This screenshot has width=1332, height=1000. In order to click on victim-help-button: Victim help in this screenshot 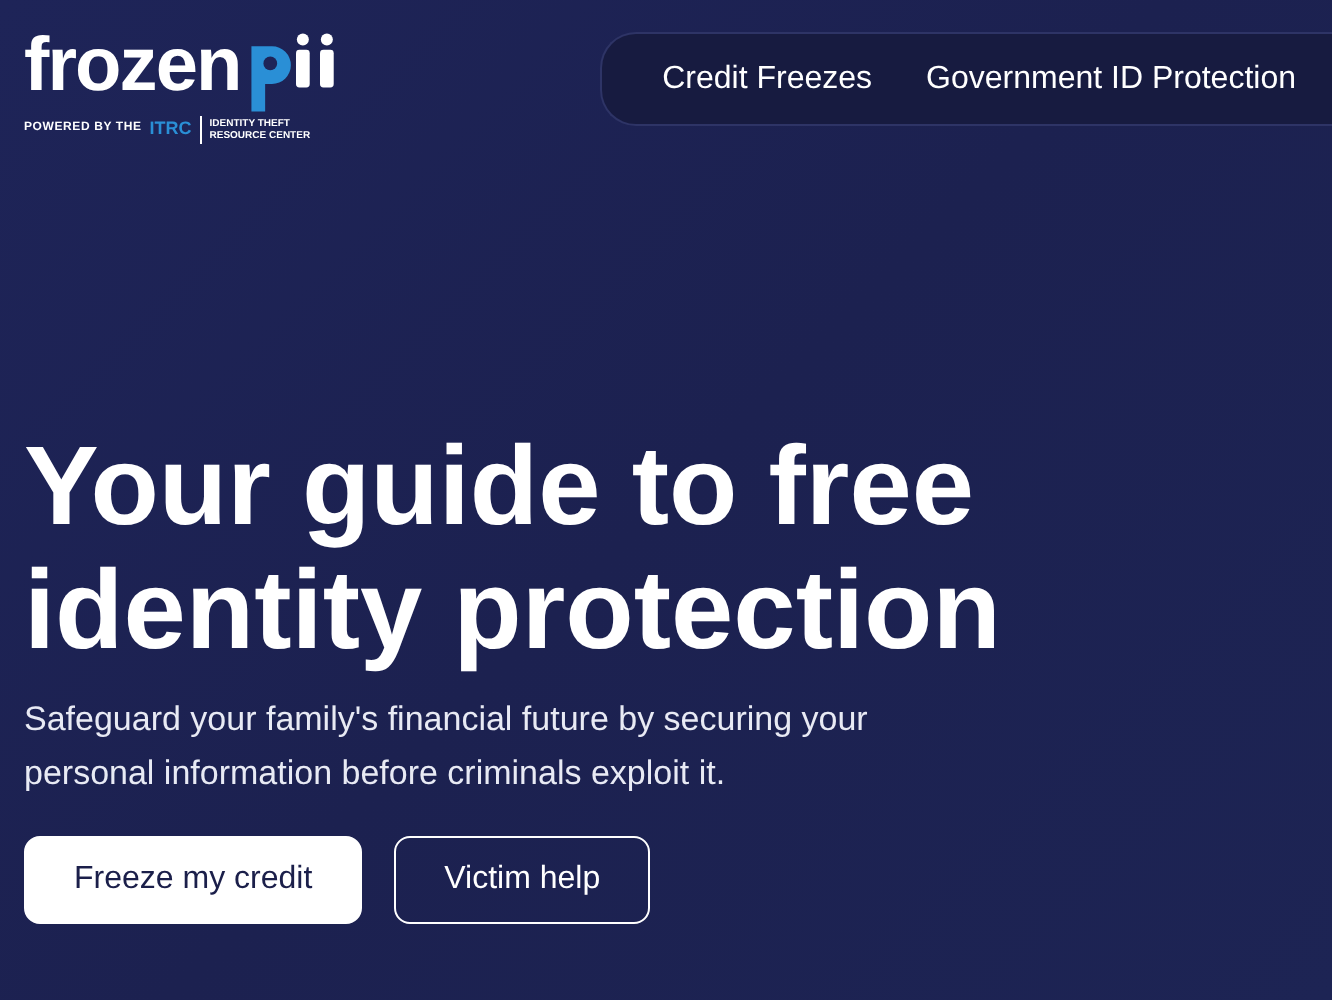, I will do `click(522, 879)`.